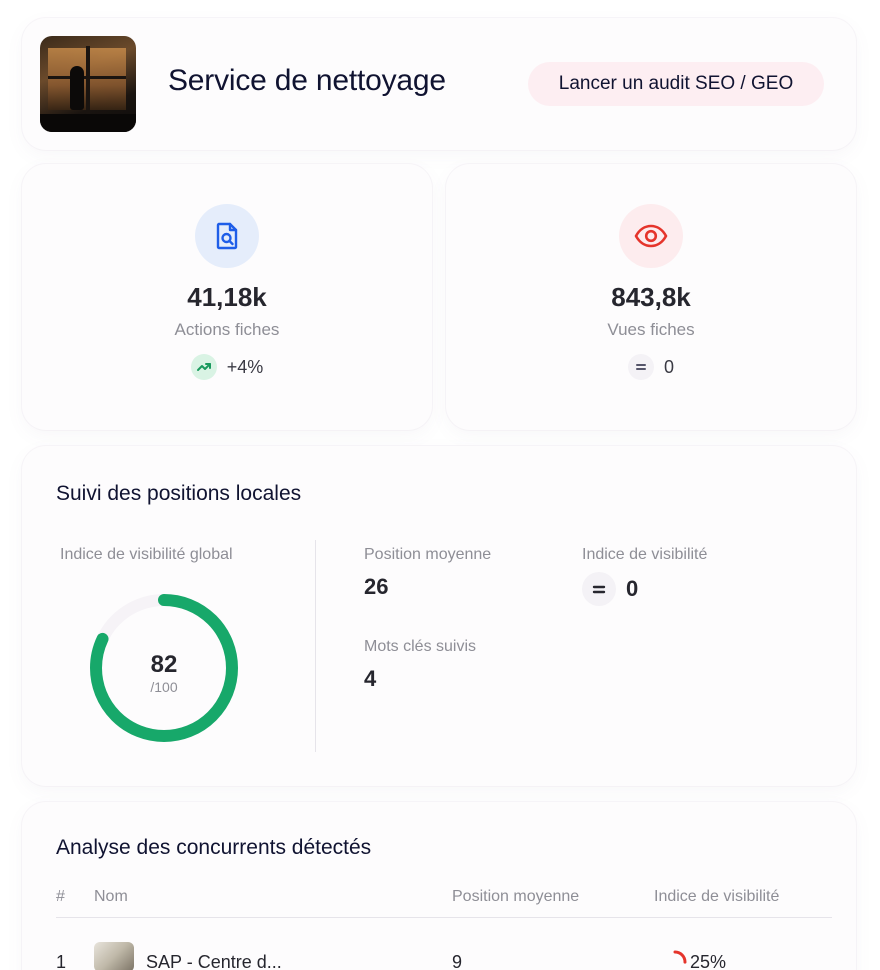 The width and height of the screenshot is (880, 970). Describe the element at coordinates (708, 961) in the screenshot. I see `competitor-visibility: 25%` at that location.